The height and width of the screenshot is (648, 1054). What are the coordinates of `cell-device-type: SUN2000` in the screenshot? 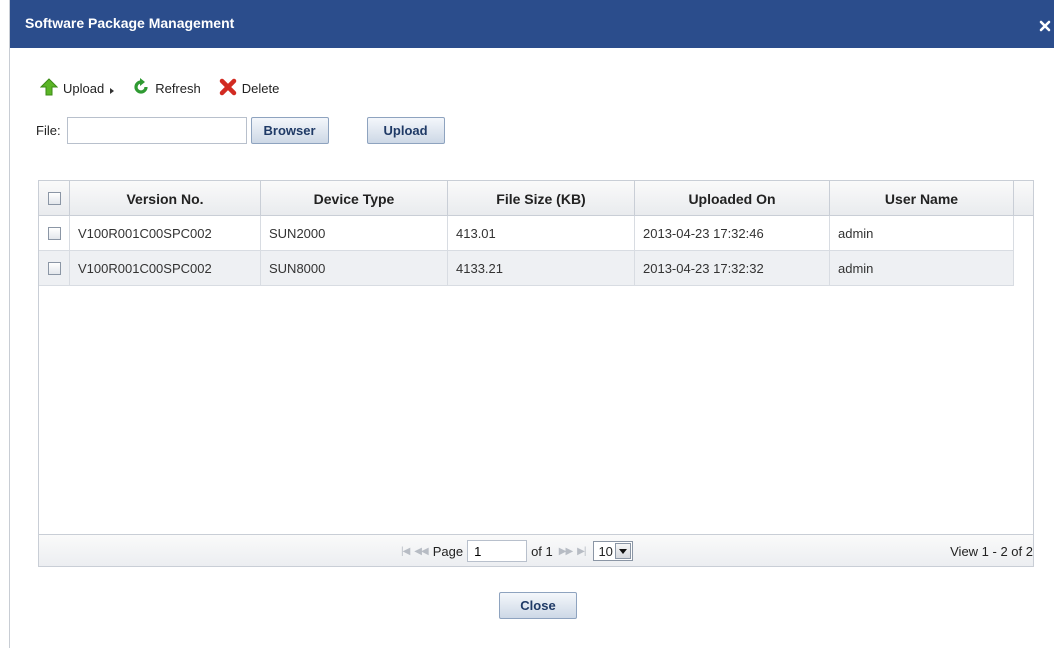 It's located at (354, 233).